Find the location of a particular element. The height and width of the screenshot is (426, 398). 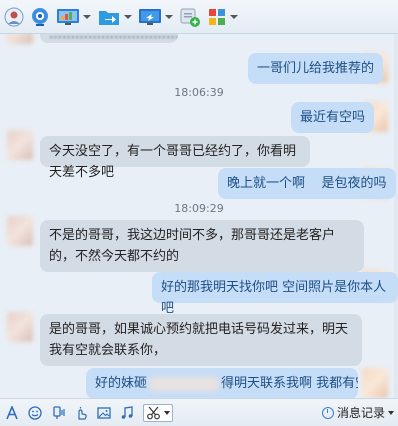

screenshot-icon is located at coordinates (153, 412).